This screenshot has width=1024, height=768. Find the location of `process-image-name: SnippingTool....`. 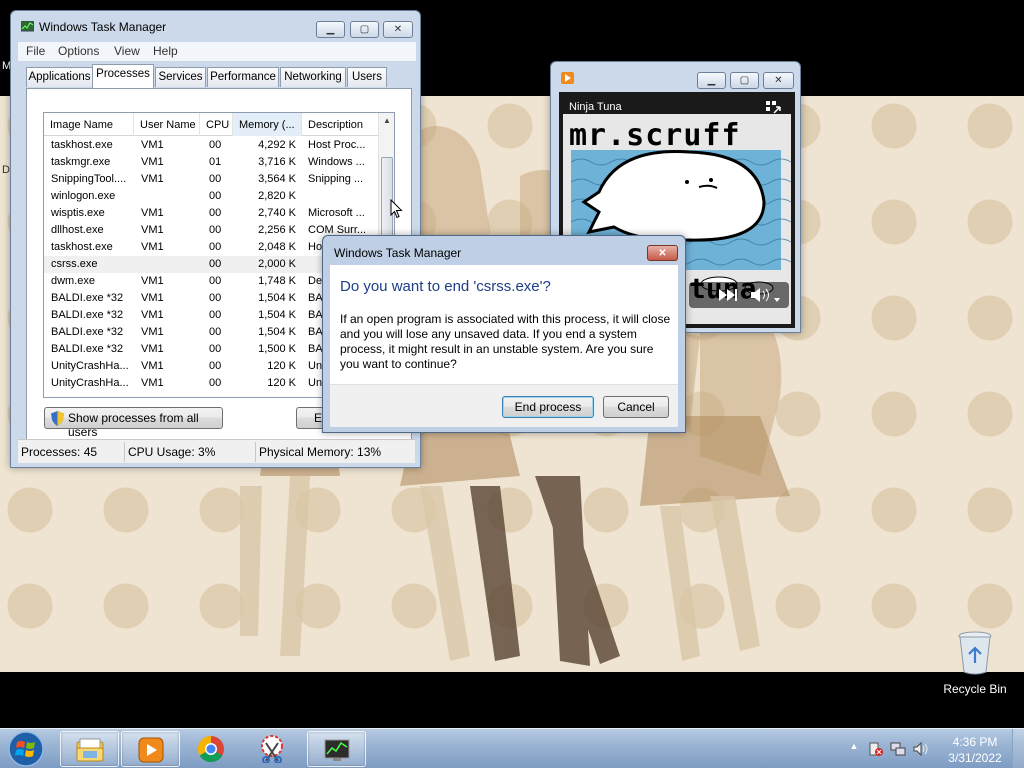

process-image-name: SnippingTool.... is located at coordinates (89, 179).